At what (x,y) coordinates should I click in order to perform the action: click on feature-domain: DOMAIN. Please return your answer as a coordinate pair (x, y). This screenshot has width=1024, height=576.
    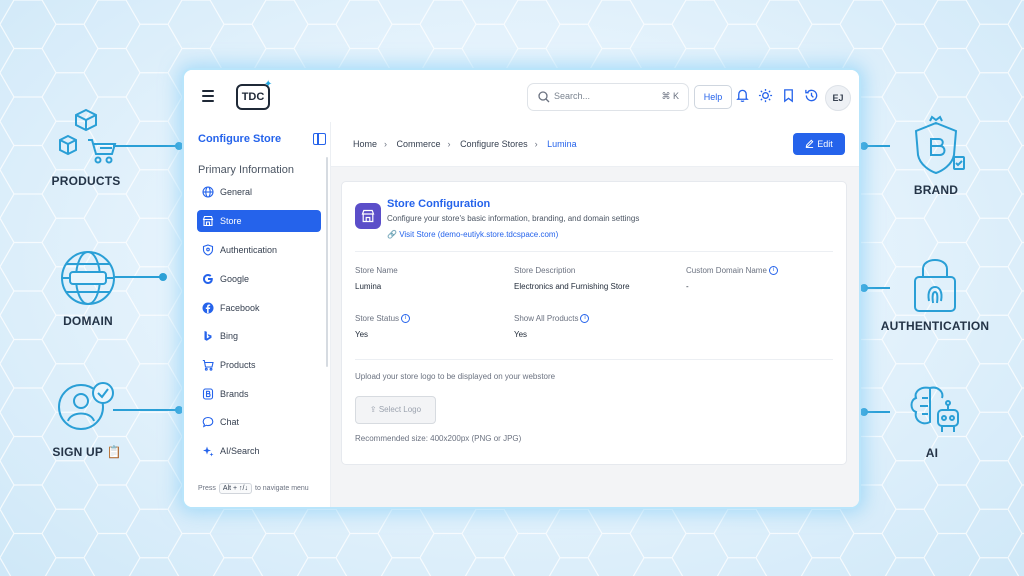
    Looking at the image, I should click on (88, 287).